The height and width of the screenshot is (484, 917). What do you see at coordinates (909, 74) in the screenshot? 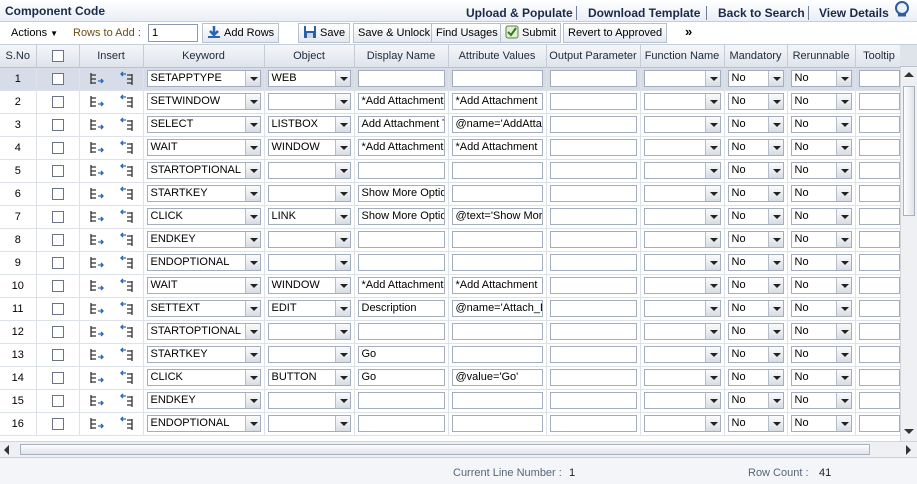
I see `scroll-up-icon` at bounding box center [909, 74].